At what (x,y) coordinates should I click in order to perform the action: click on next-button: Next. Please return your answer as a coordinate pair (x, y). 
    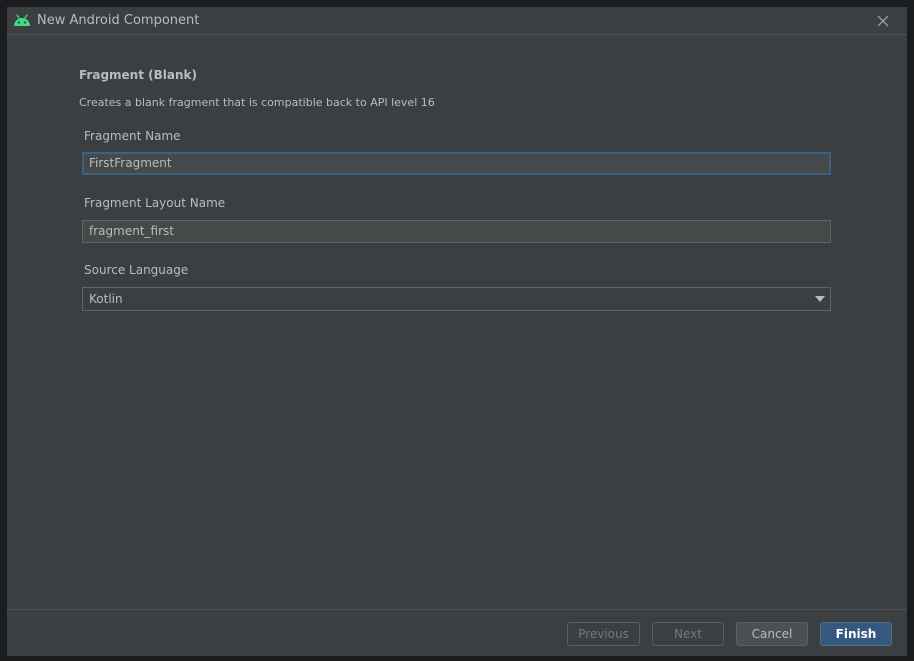
    Looking at the image, I should click on (688, 634).